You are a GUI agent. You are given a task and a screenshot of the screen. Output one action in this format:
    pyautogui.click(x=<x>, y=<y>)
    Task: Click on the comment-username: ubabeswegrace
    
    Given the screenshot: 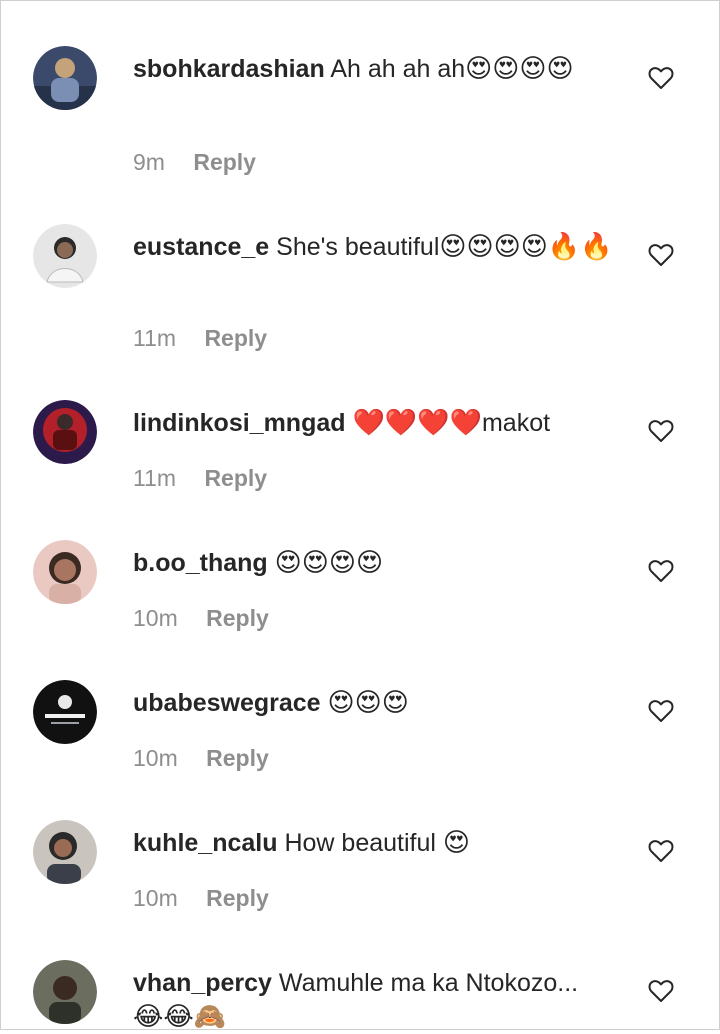 What is the action you would take?
    pyautogui.click(x=227, y=703)
    